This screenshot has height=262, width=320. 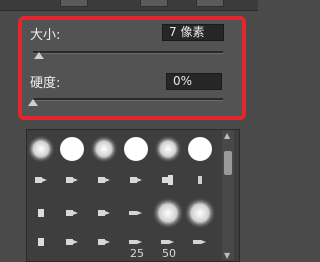 I want to click on hardness-slider-track, so click(x=128, y=99).